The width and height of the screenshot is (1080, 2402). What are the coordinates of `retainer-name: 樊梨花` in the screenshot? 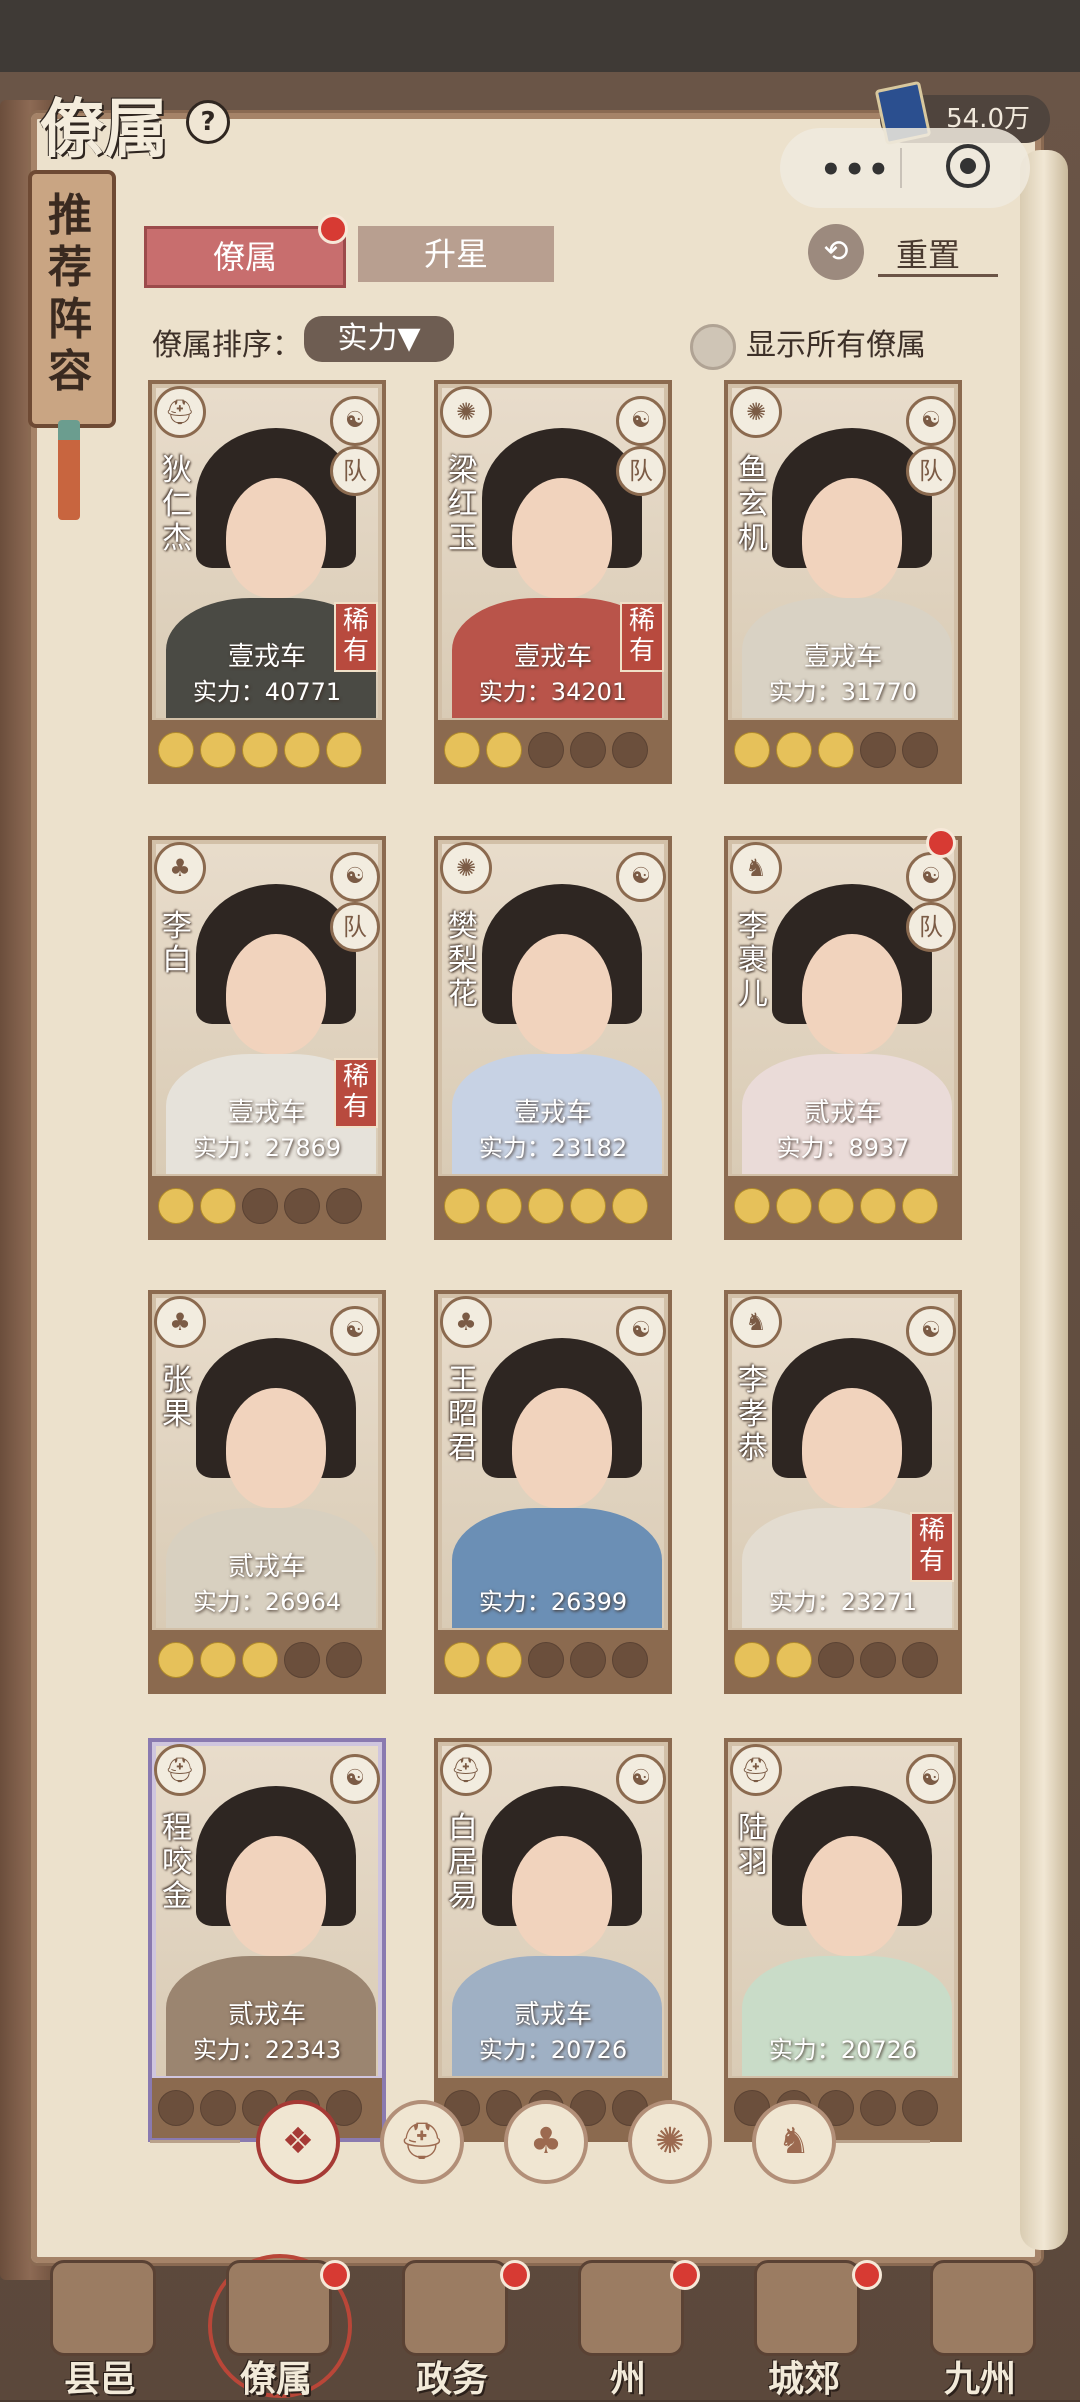 It's located at (463, 960).